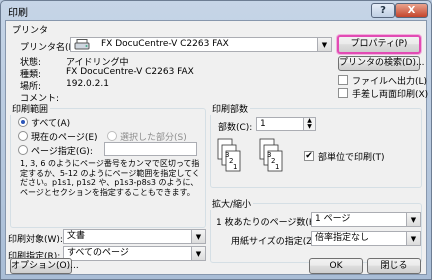 The height and width of the screenshot is (280, 432). Describe the element at coordinates (390, 93) in the screenshot. I see `manual-duplex-label: 手差し両面印刷(X)` at that location.